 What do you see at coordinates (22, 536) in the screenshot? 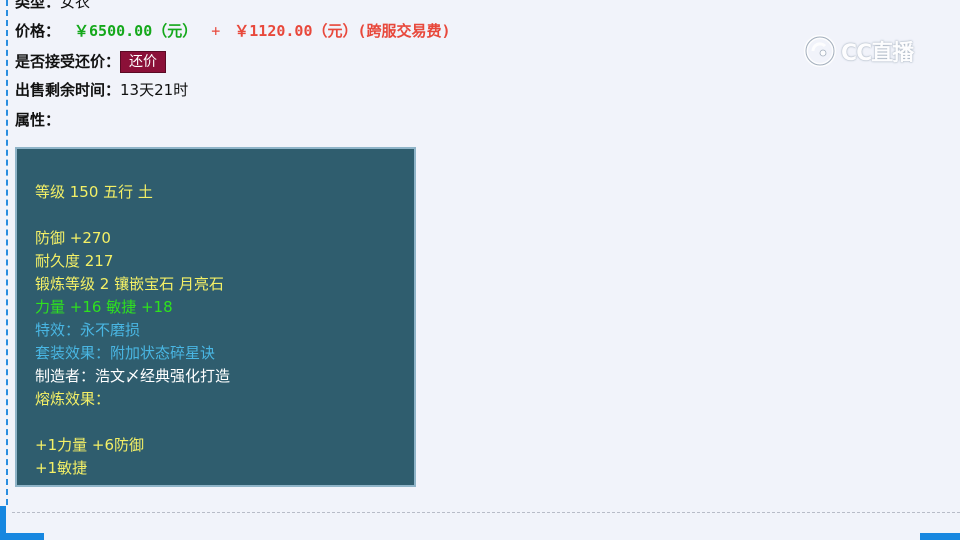
I see `frame-corner-left-bottom` at bounding box center [22, 536].